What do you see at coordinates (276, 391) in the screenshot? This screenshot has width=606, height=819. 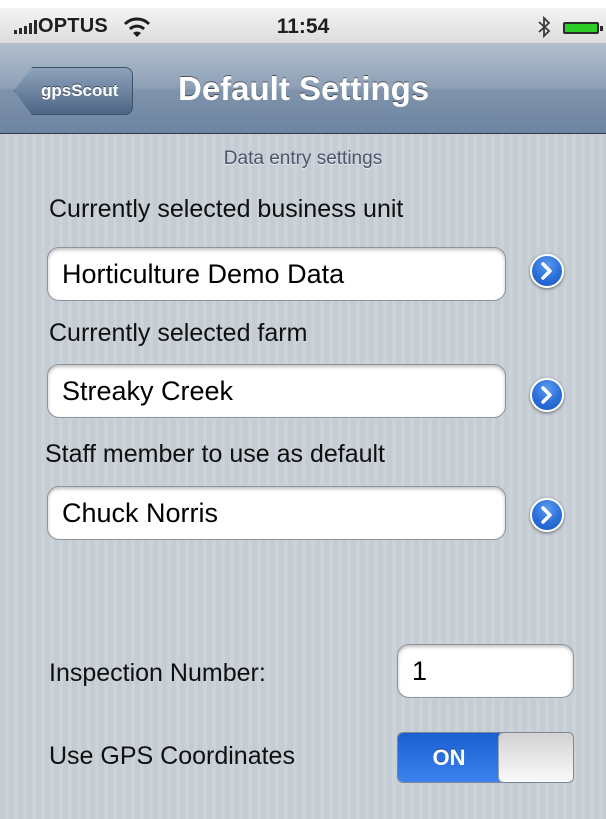 I see `farm-field: Streaky Creek` at bounding box center [276, 391].